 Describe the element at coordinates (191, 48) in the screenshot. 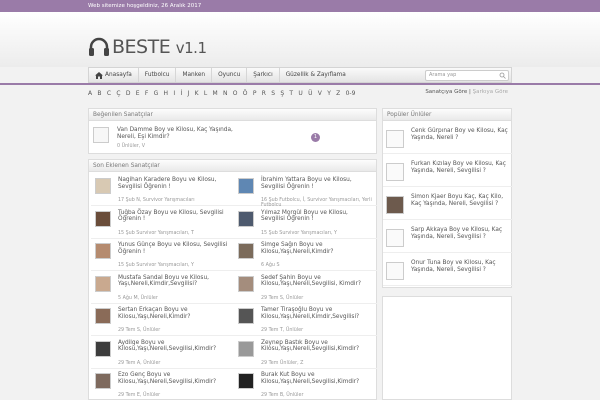

I see `logo-version: v1.1` at that location.